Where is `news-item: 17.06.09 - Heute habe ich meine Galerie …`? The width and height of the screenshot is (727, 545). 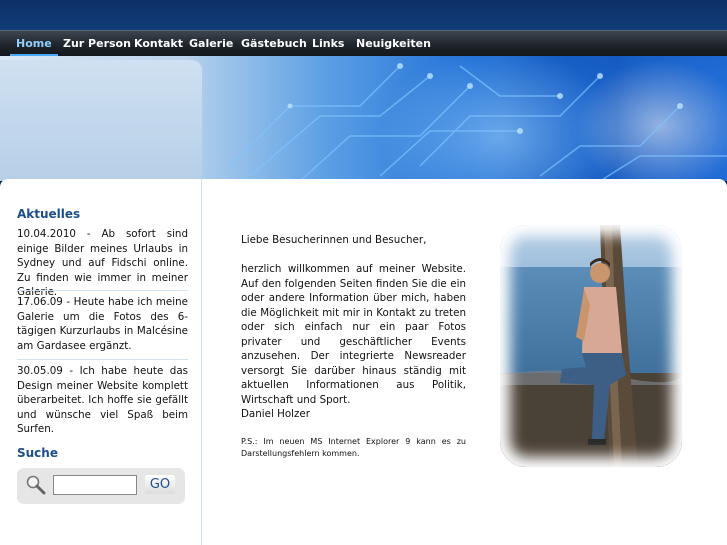 news-item: 17.06.09 - Heute habe ich meine Galerie … is located at coordinates (102, 324).